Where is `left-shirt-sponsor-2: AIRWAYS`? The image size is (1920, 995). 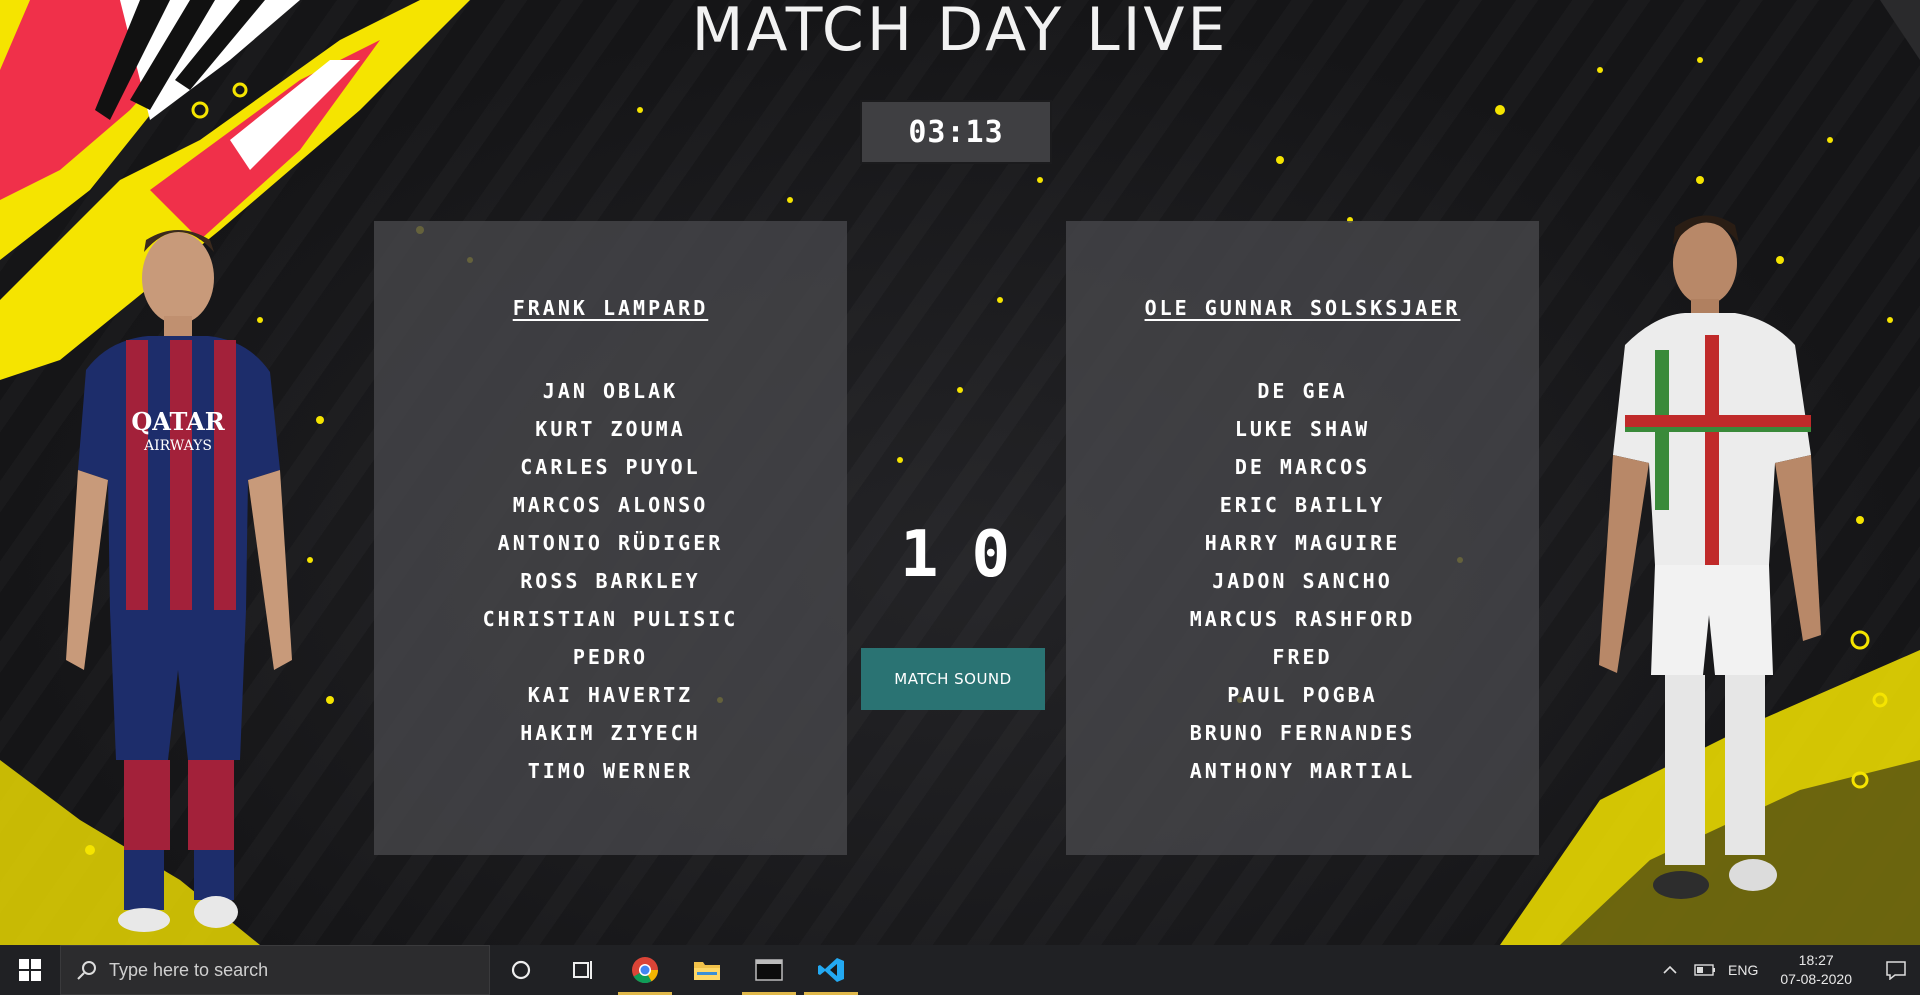
left-shirt-sponsor-2: AIRWAYS is located at coordinates (177, 446).